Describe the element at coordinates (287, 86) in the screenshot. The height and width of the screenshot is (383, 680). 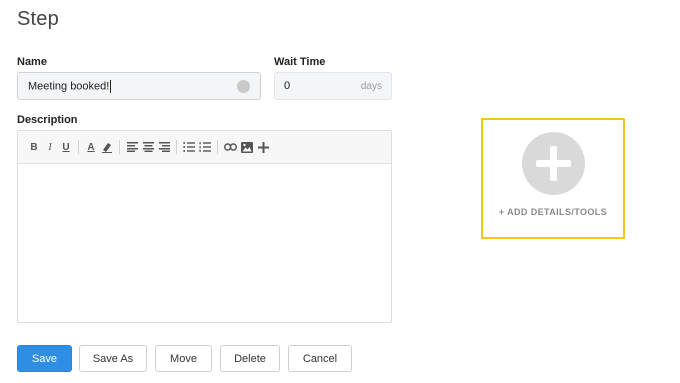
I see `wait-time-value: 0` at that location.